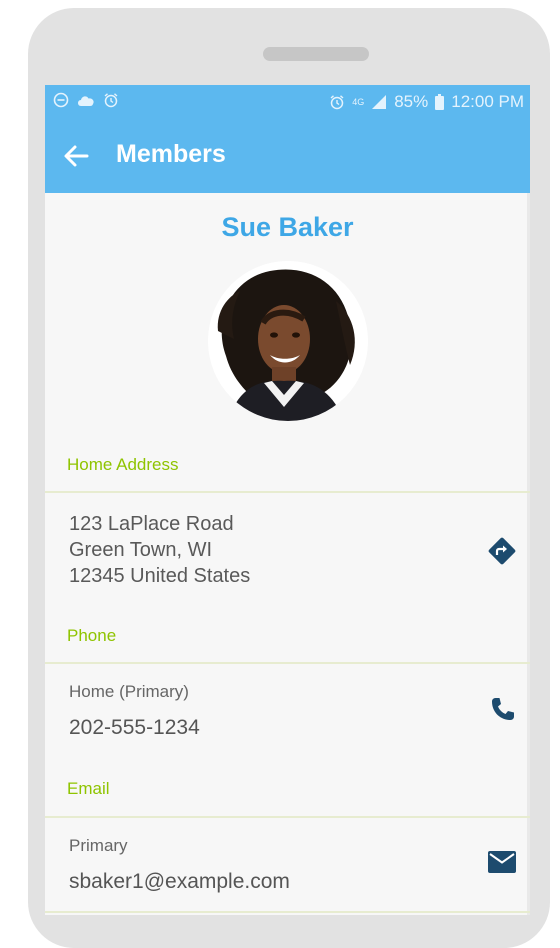 The image size is (560, 948). I want to click on member-photo, so click(288, 341).